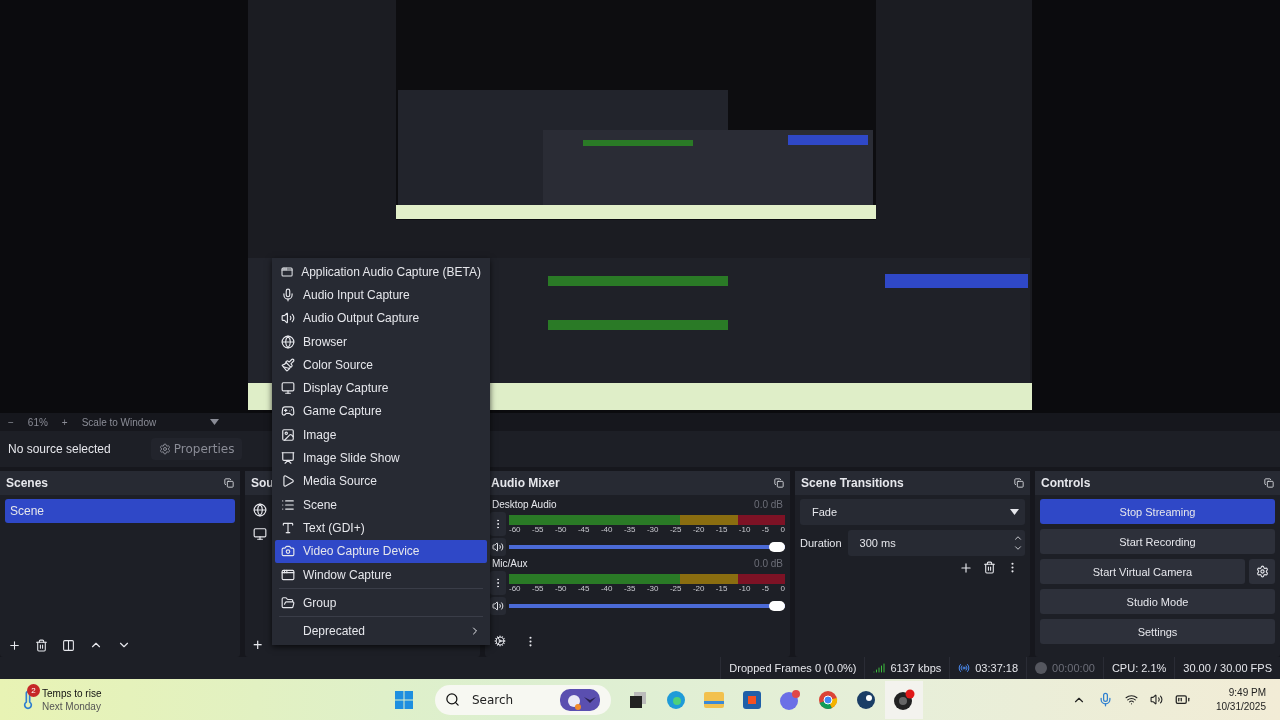  Describe the element at coordinates (381, 528) in the screenshot. I see `menu-item: Text (GDI+)` at that location.